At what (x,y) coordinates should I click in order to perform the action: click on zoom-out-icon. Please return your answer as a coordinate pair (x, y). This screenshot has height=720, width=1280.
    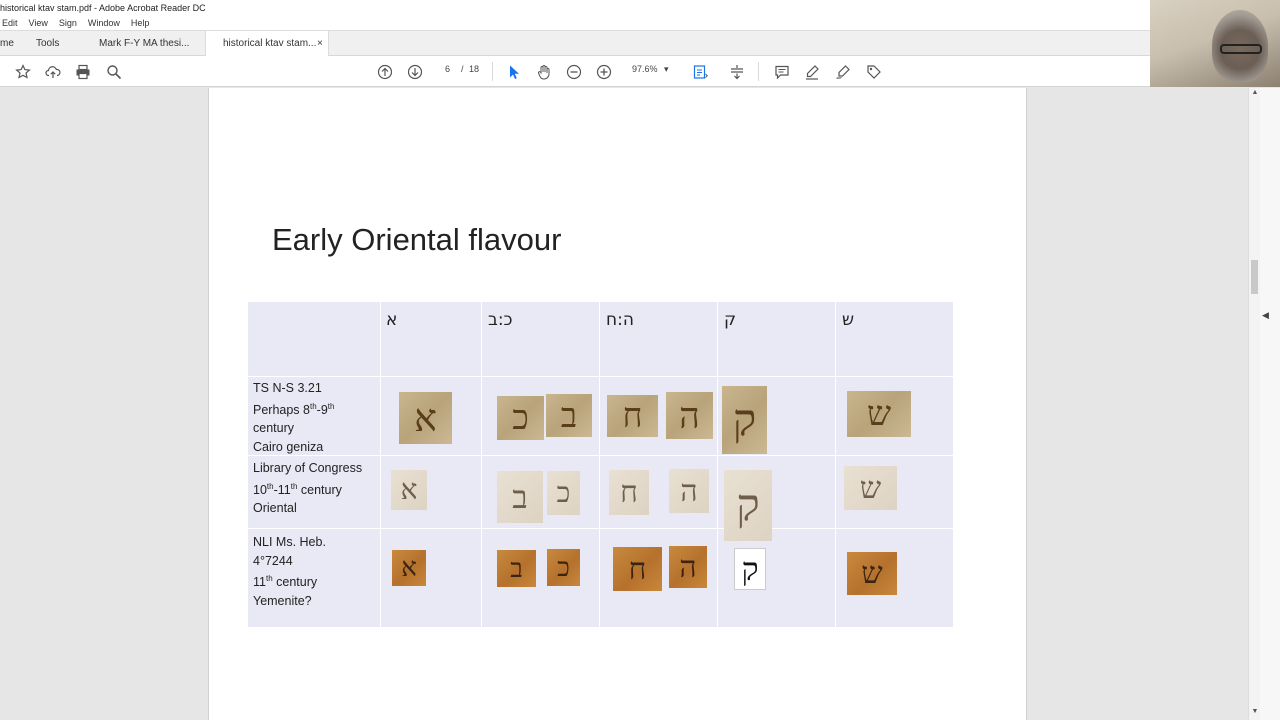
    Looking at the image, I should click on (574, 72).